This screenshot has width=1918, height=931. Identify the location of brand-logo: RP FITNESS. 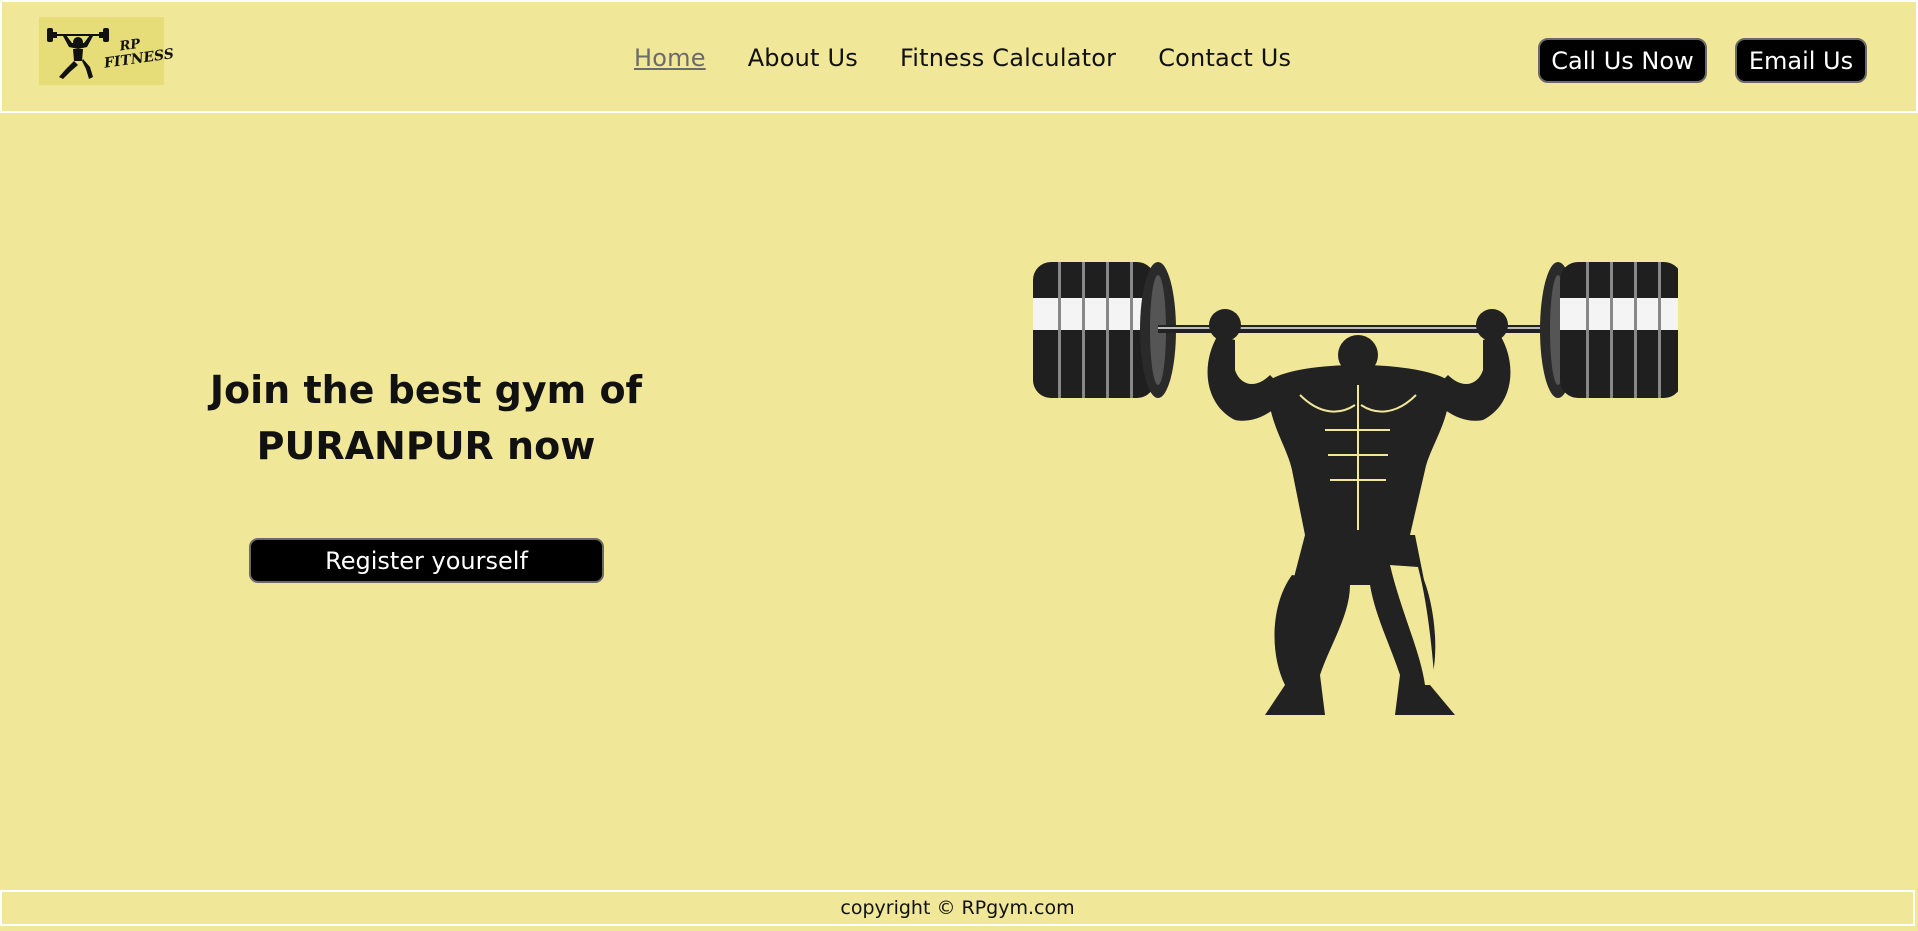
(107, 51).